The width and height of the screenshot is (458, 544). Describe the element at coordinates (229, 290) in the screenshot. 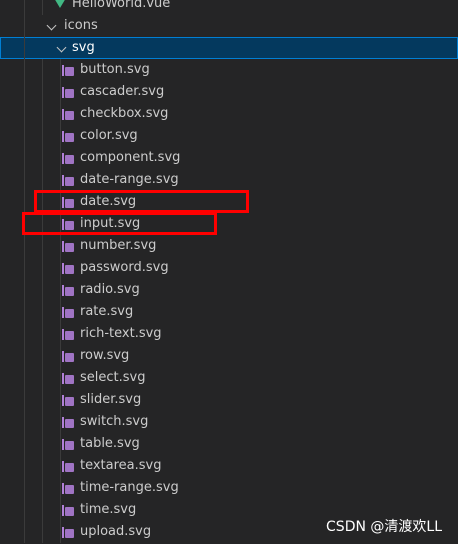

I see `tree-item-svg-file: radio.svg` at that location.